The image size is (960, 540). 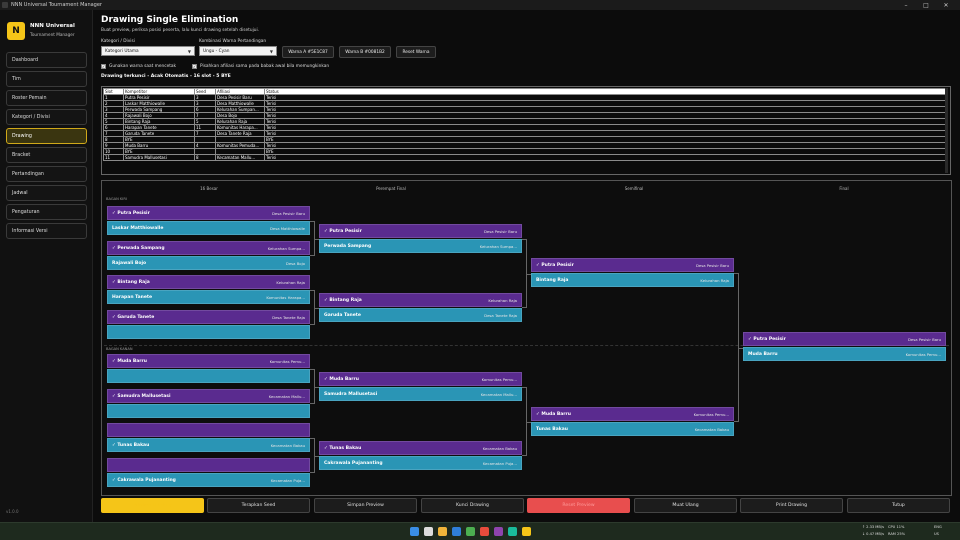 What do you see at coordinates (216, 51) in the screenshot?
I see `color-combo-value: Ungu - Cyan` at bounding box center [216, 51].